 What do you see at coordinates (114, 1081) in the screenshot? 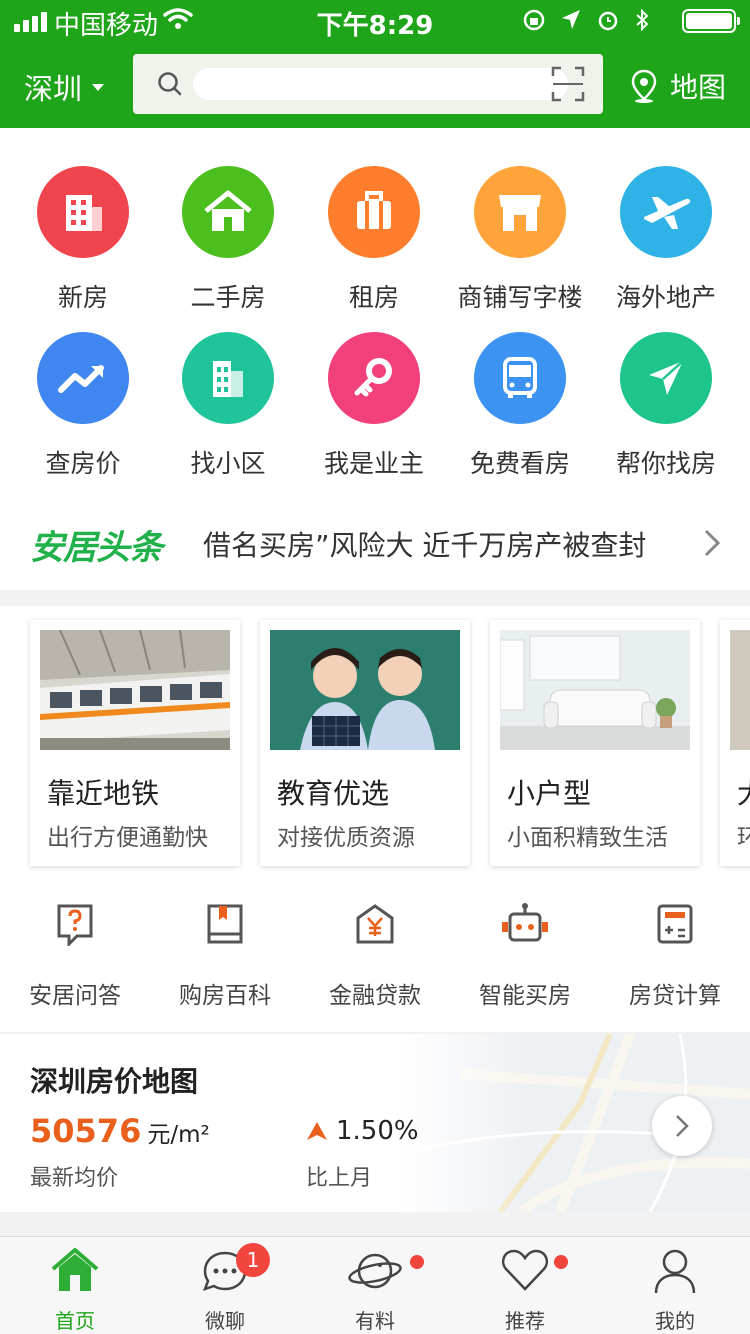
I see `price-map-title: 深圳房价地图` at bounding box center [114, 1081].